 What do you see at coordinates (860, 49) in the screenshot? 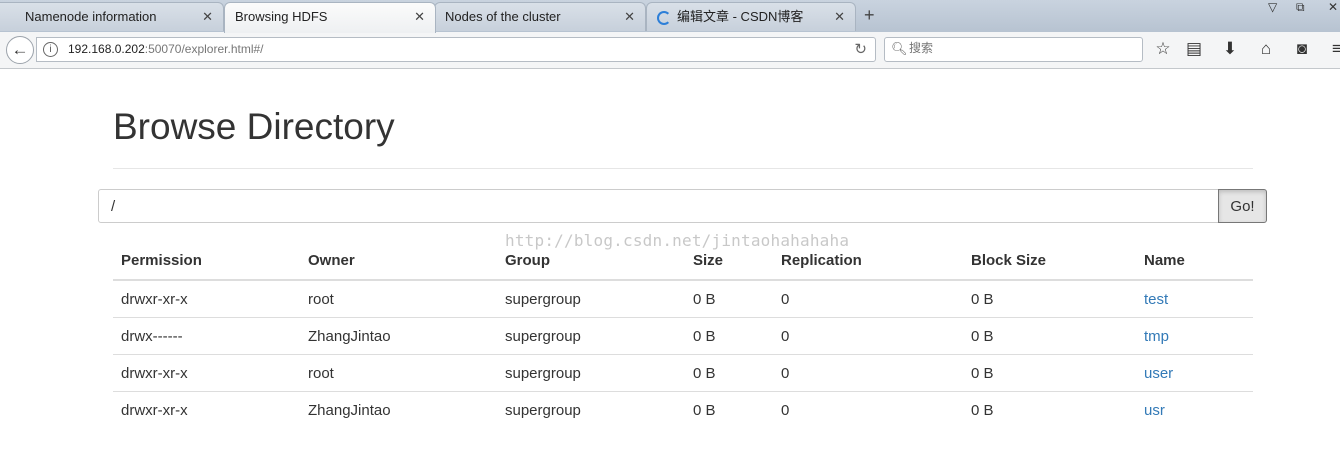
I see `reload-icon: ↻` at bounding box center [860, 49].